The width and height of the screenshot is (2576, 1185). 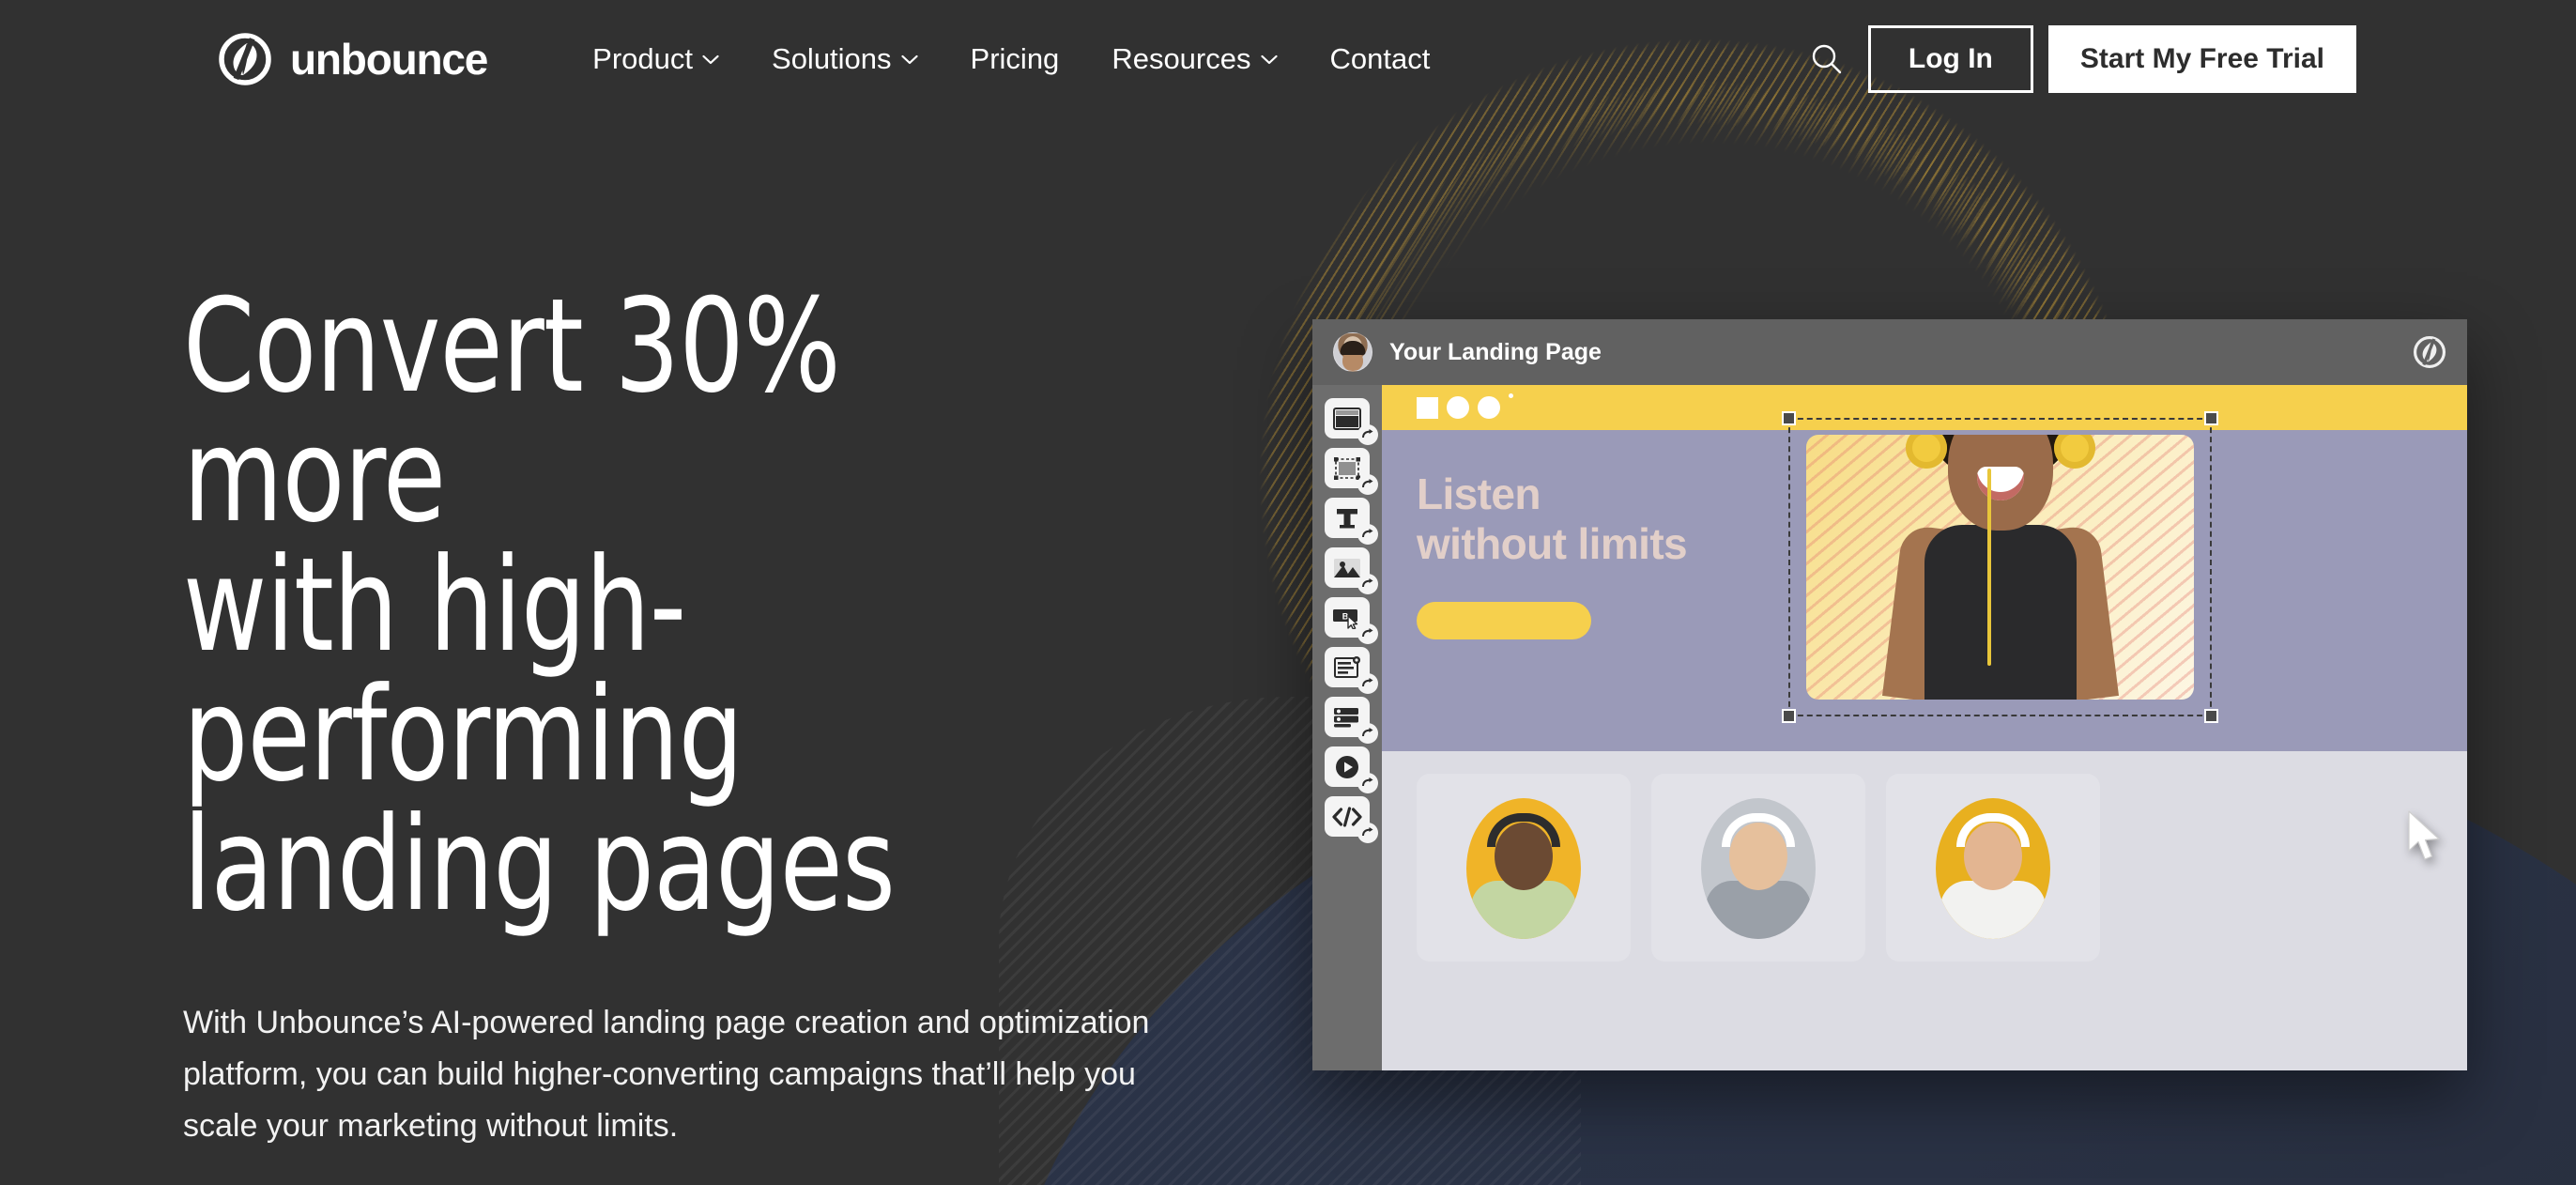 I want to click on nav-item-contact: Contact, so click(x=1381, y=59).